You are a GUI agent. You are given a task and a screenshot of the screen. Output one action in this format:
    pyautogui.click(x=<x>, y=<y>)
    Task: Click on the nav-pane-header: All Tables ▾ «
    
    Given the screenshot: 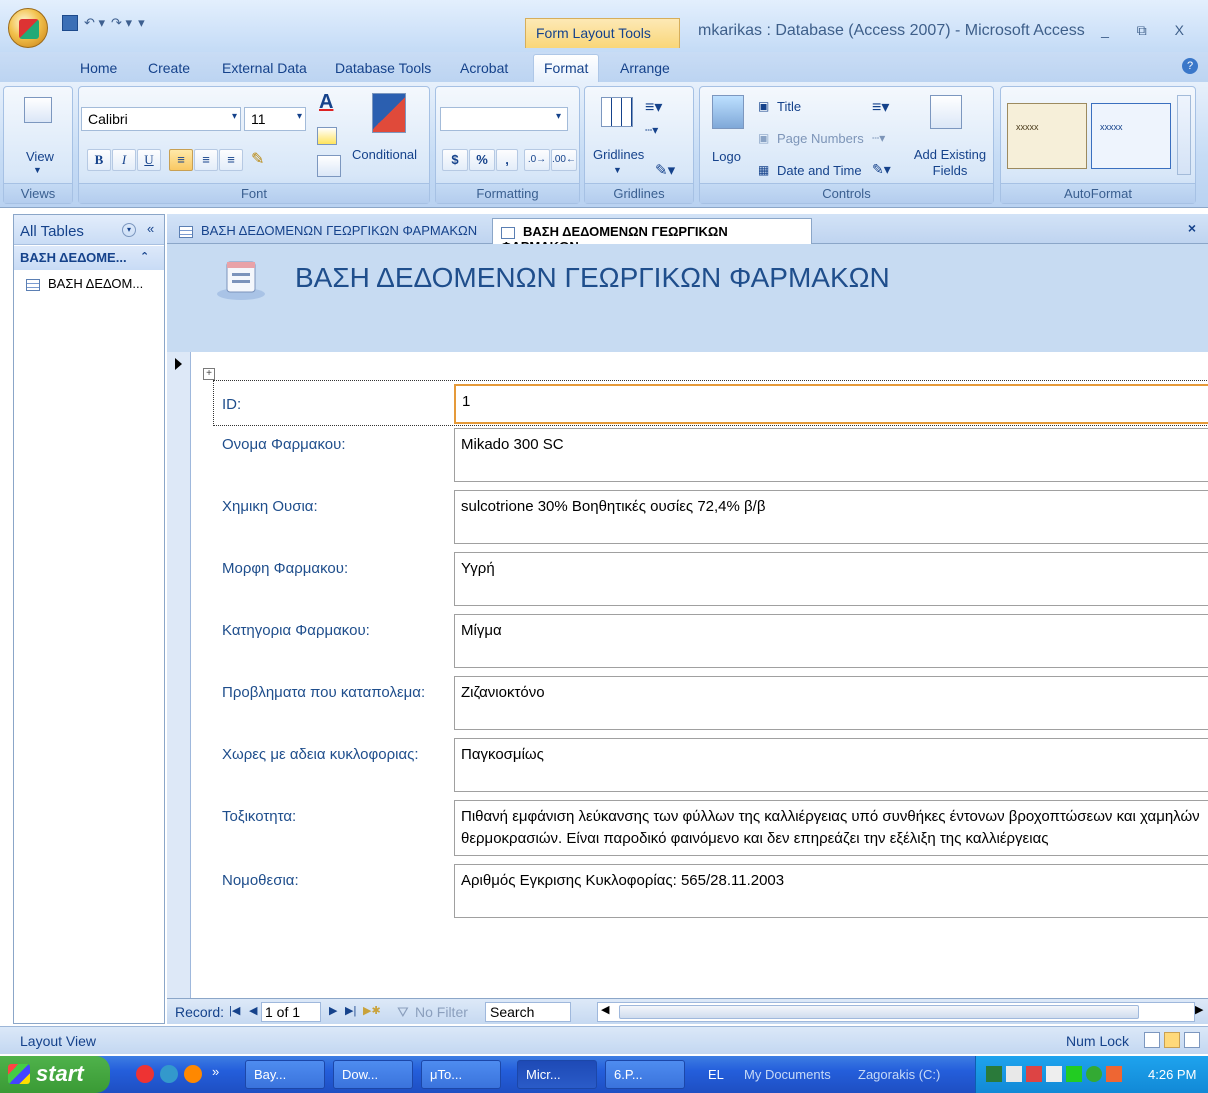 What is the action you would take?
    pyautogui.click(x=89, y=230)
    